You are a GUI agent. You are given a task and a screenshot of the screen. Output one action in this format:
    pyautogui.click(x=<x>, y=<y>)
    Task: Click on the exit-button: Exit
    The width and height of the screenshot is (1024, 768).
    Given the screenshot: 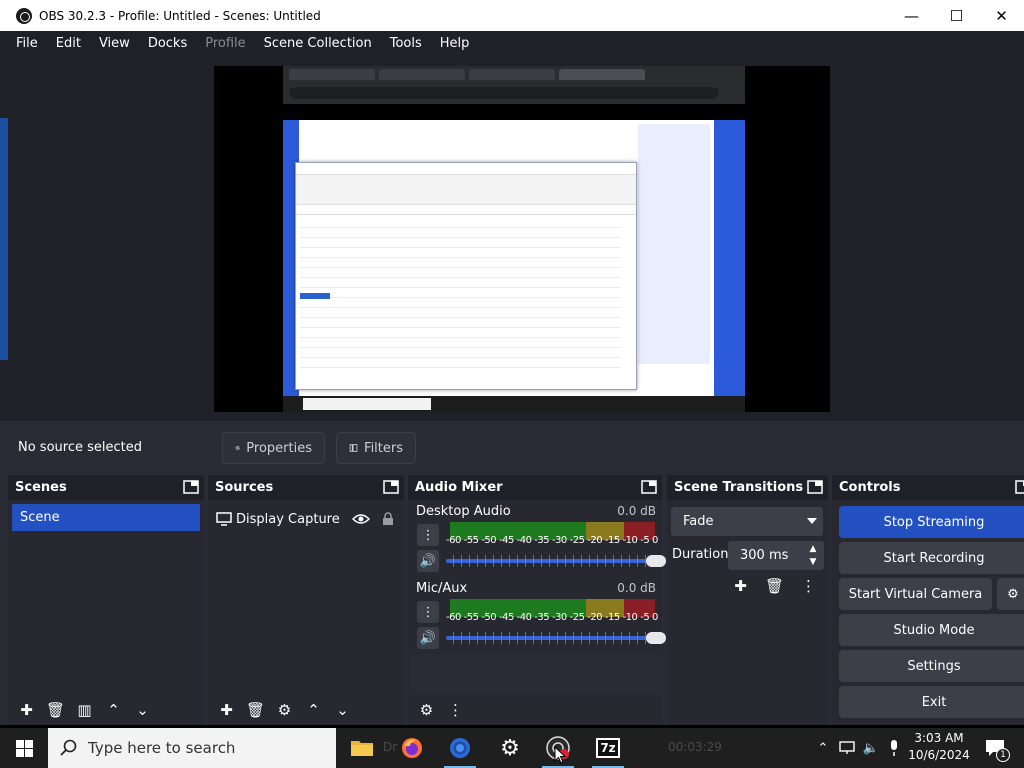 What is the action you would take?
    pyautogui.click(x=931, y=702)
    